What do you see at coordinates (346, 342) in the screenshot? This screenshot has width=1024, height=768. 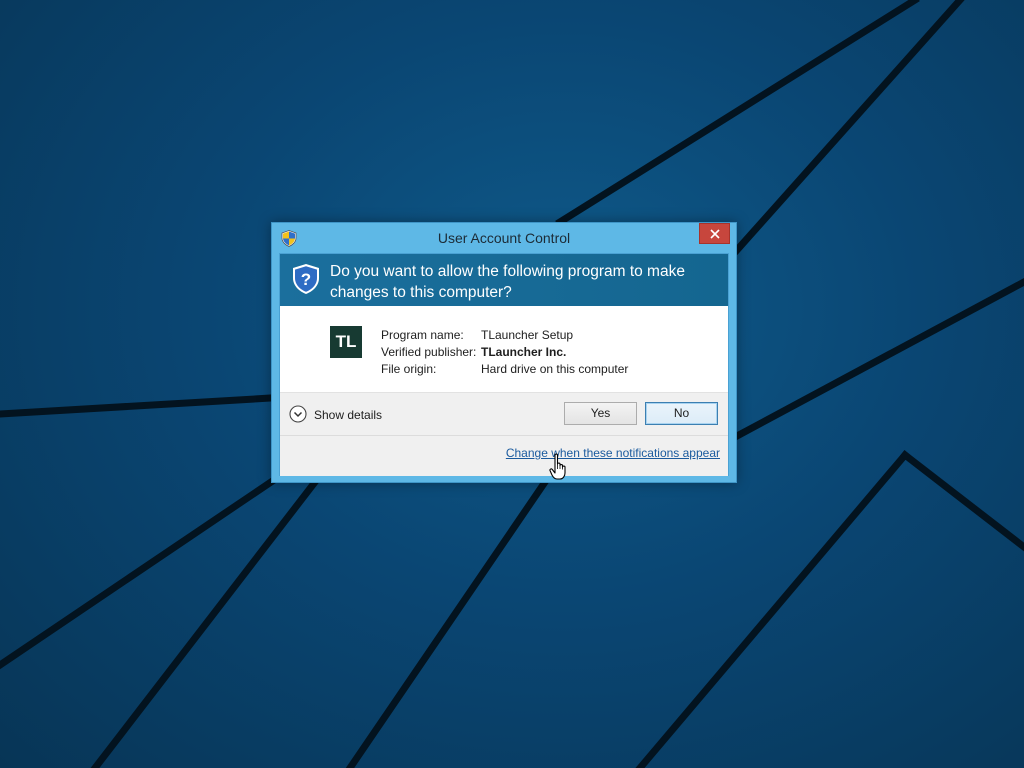 I see `program-icon: TL` at bounding box center [346, 342].